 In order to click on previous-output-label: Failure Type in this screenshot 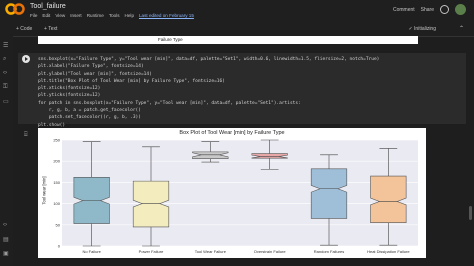, I will do `click(170, 39)`.